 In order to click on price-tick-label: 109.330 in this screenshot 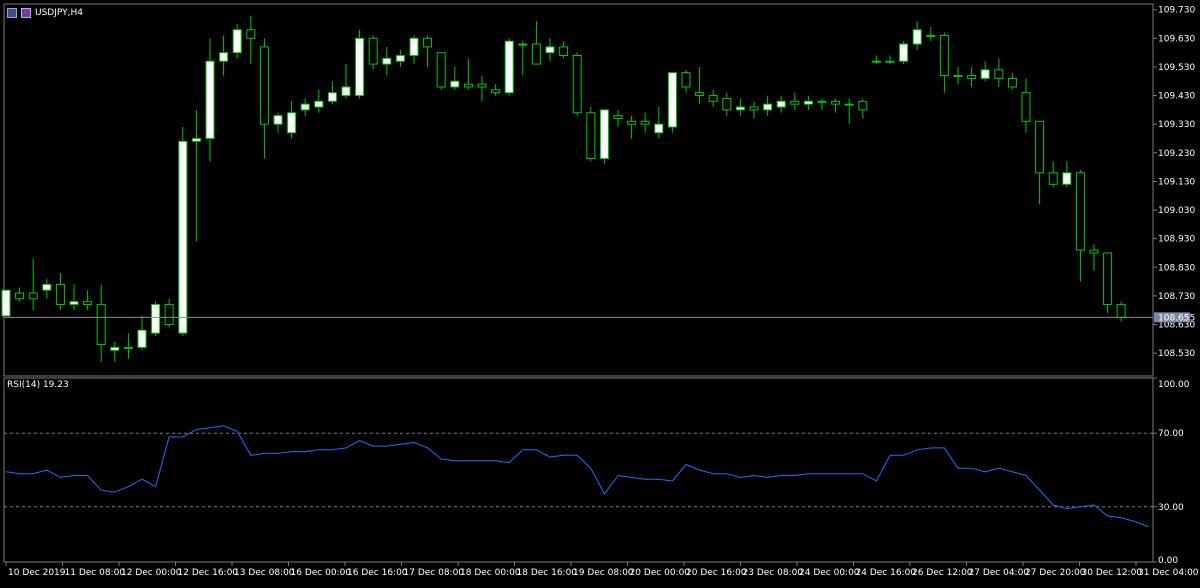, I will do `click(1176, 125)`.